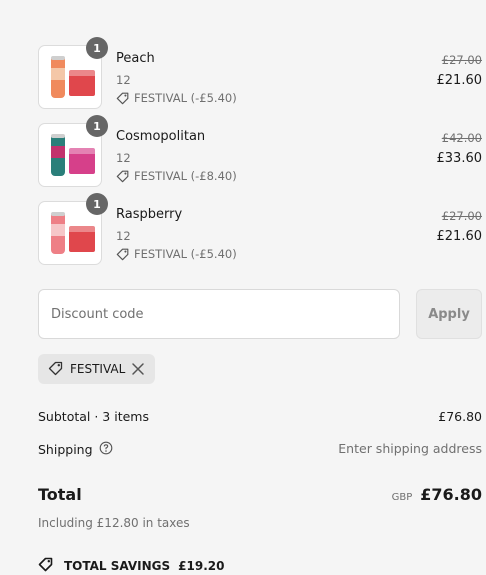 This screenshot has height=575, width=486. Describe the element at coordinates (461, 138) in the screenshot. I see `original-price: £42.00` at that location.